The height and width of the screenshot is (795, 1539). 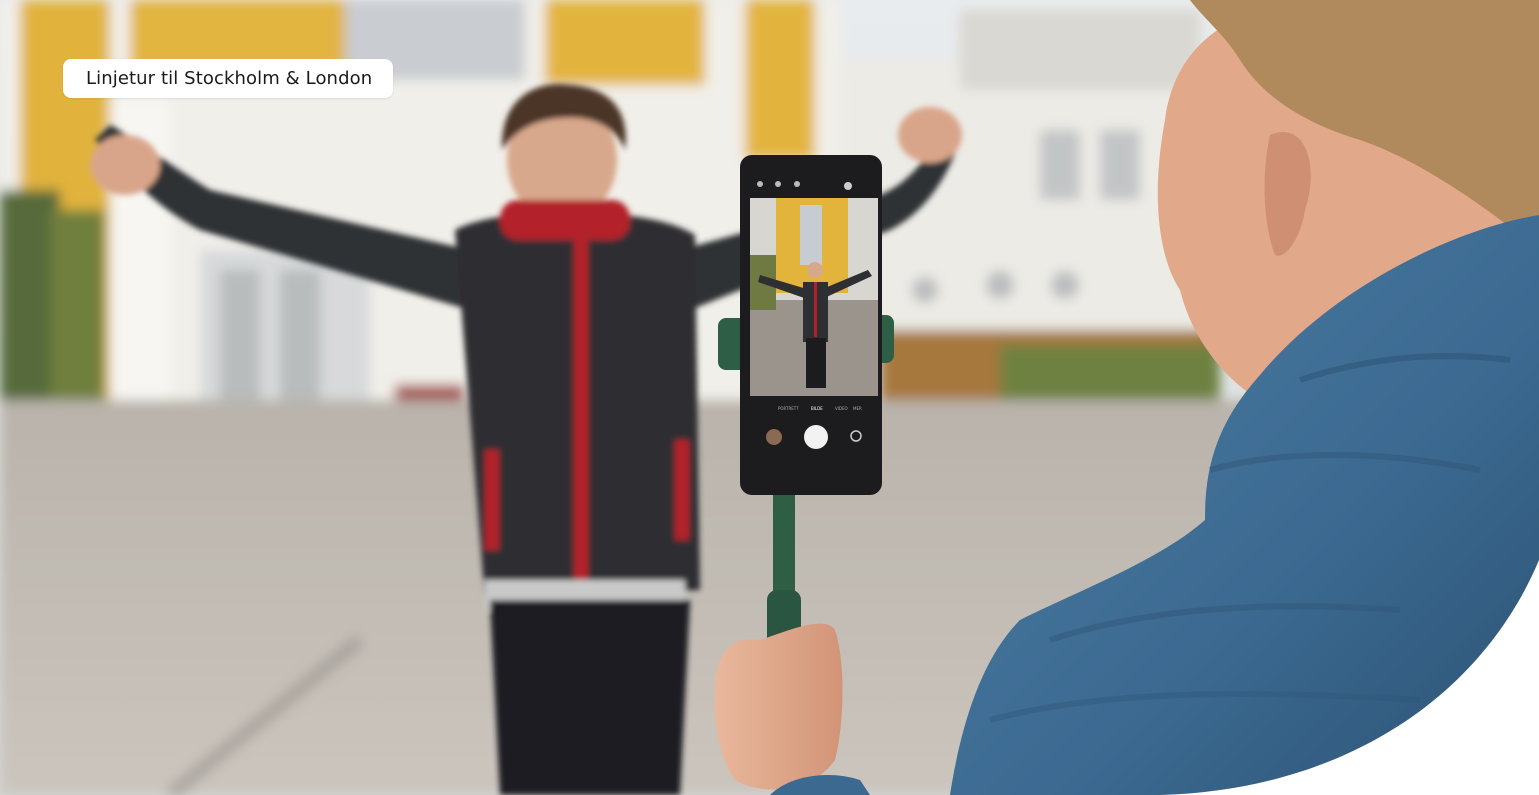 I want to click on phone-mode-more: MER, so click(x=857, y=408).